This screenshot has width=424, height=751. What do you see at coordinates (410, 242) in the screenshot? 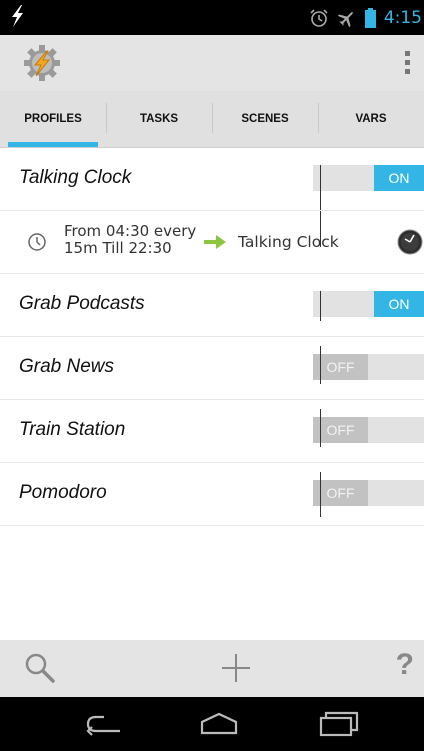
I see `clock-task-icon` at bounding box center [410, 242].